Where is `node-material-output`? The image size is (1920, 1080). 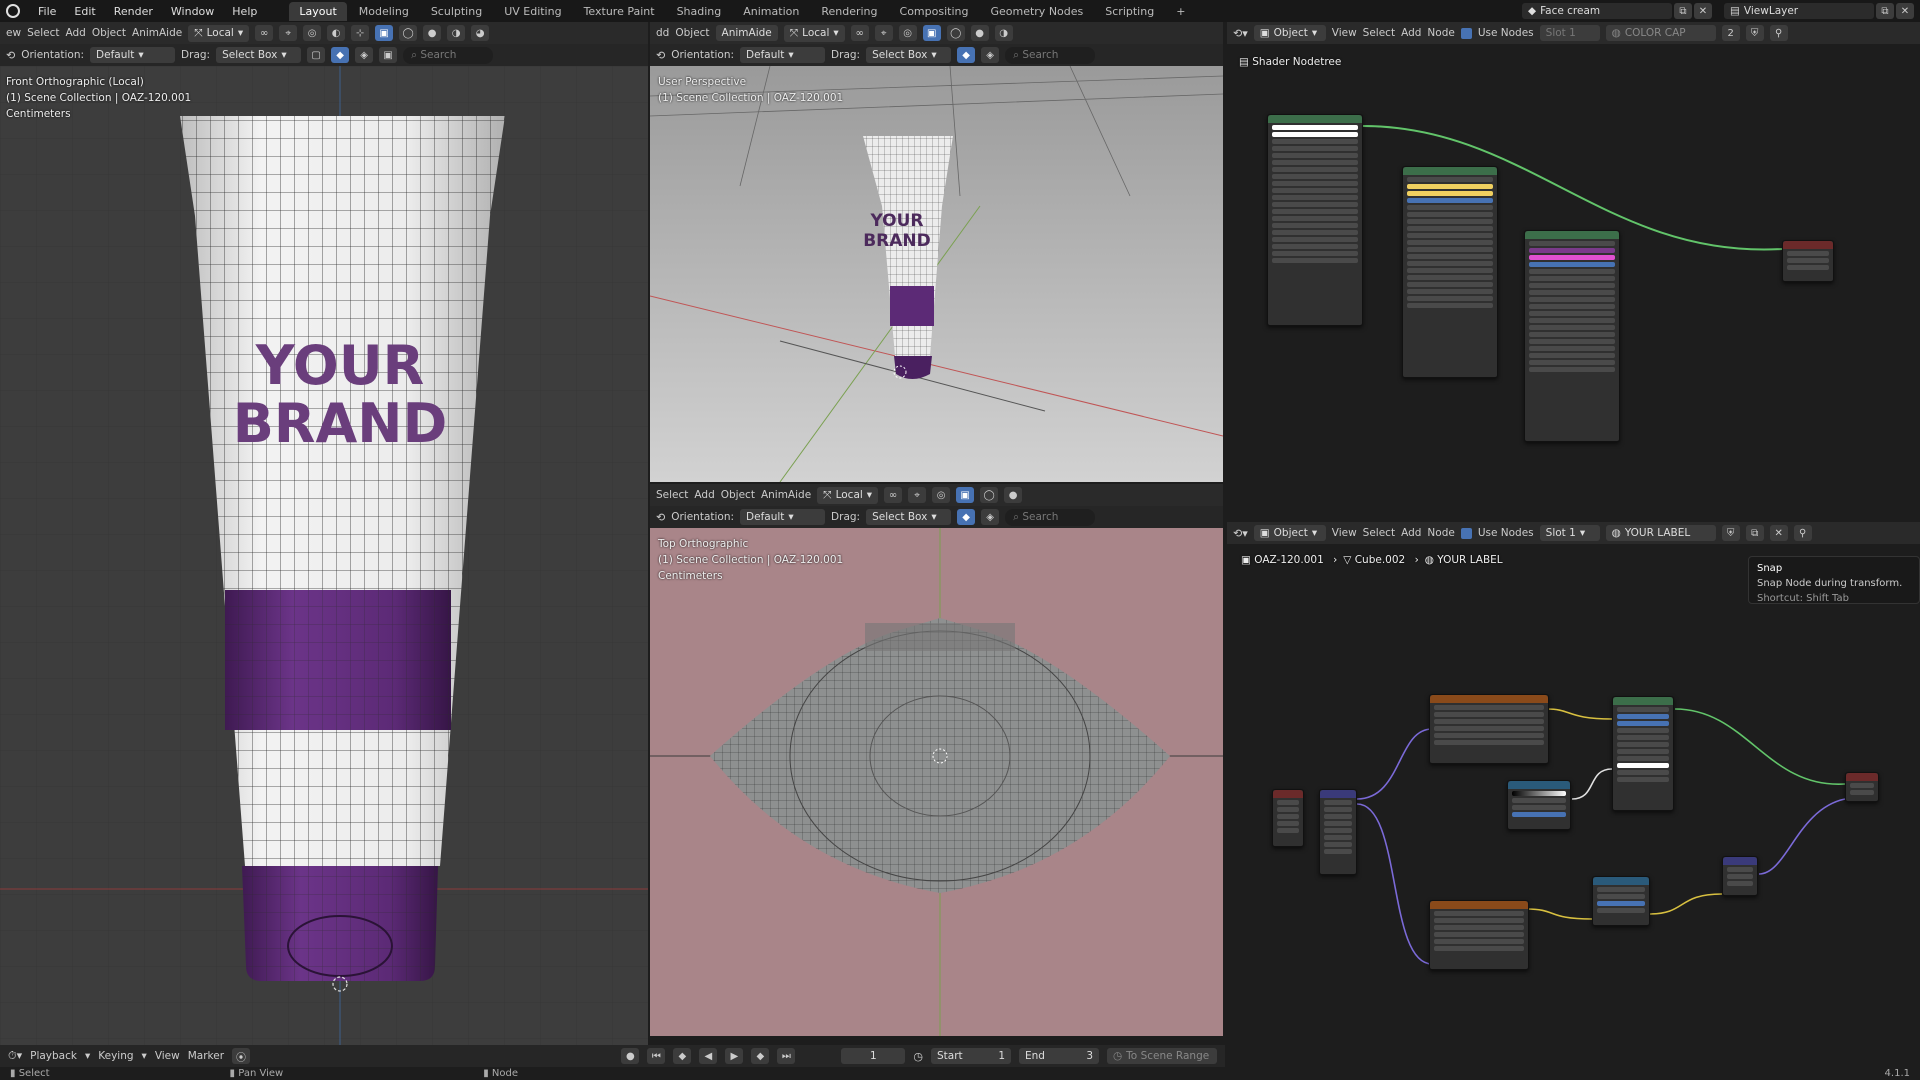 node-material-output is located at coordinates (1808, 261).